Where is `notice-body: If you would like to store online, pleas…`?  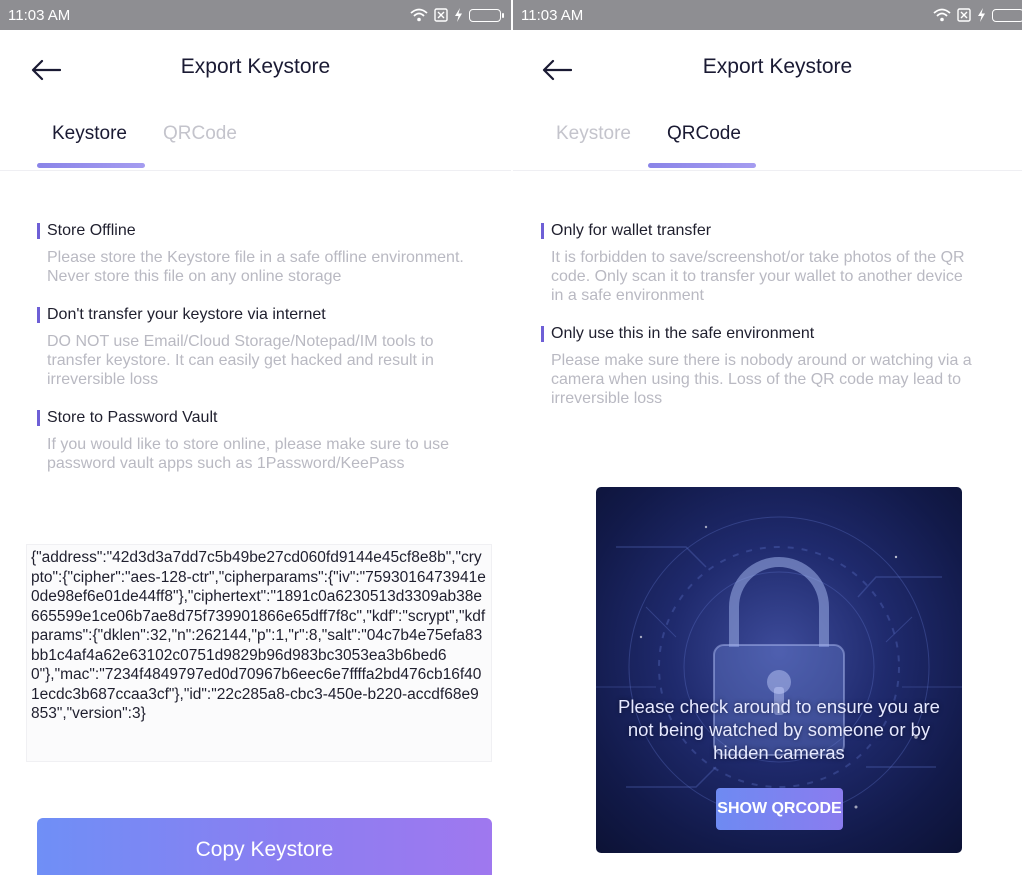 notice-body: If you would like to store online, pleas… is located at coordinates (248, 454).